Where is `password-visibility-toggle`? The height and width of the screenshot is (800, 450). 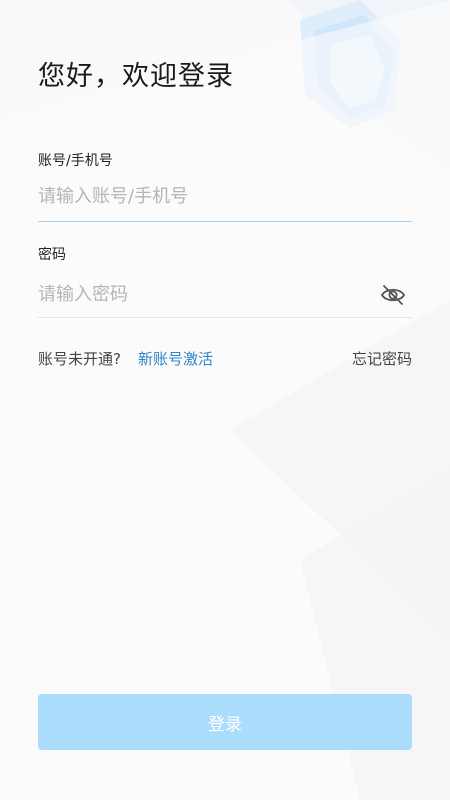
password-visibility-toggle is located at coordinates (393, 295).